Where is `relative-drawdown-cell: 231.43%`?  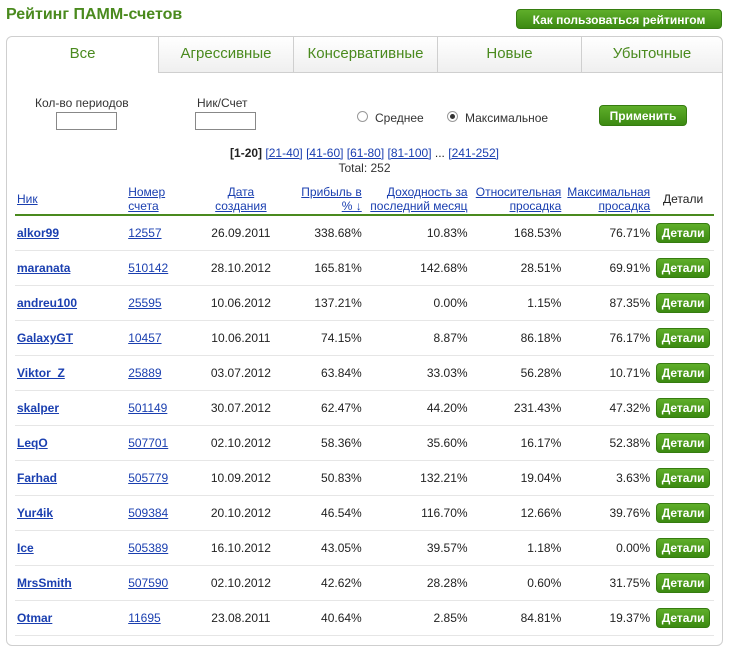 relative-drawdown-cell: 231.43% is located at coordinates (516, 408).